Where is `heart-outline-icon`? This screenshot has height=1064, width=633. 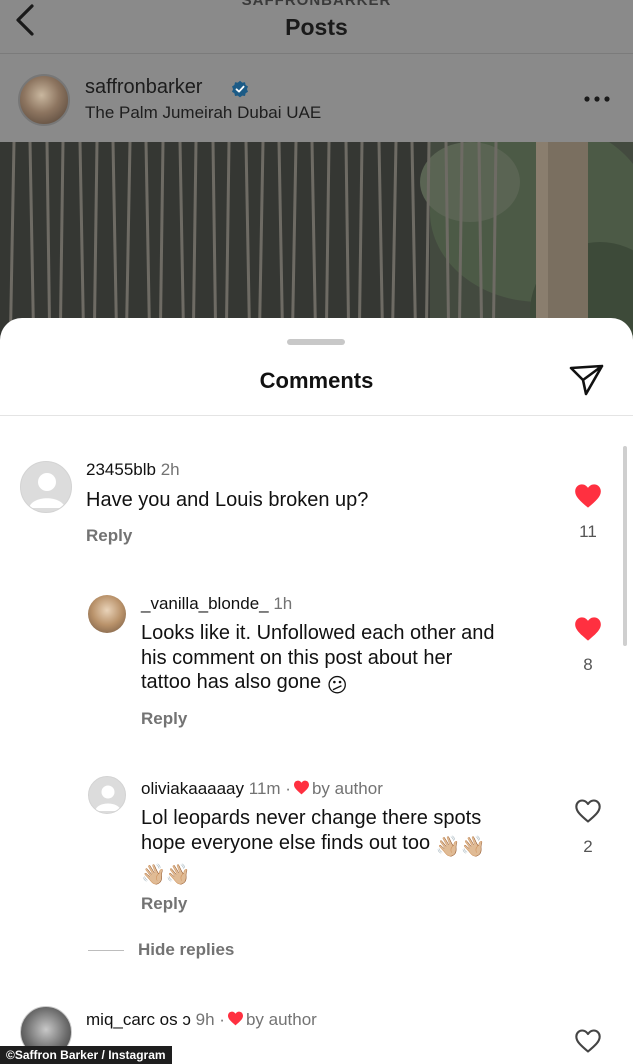 heart-outline-icon is located at coordinates (588, 1041).